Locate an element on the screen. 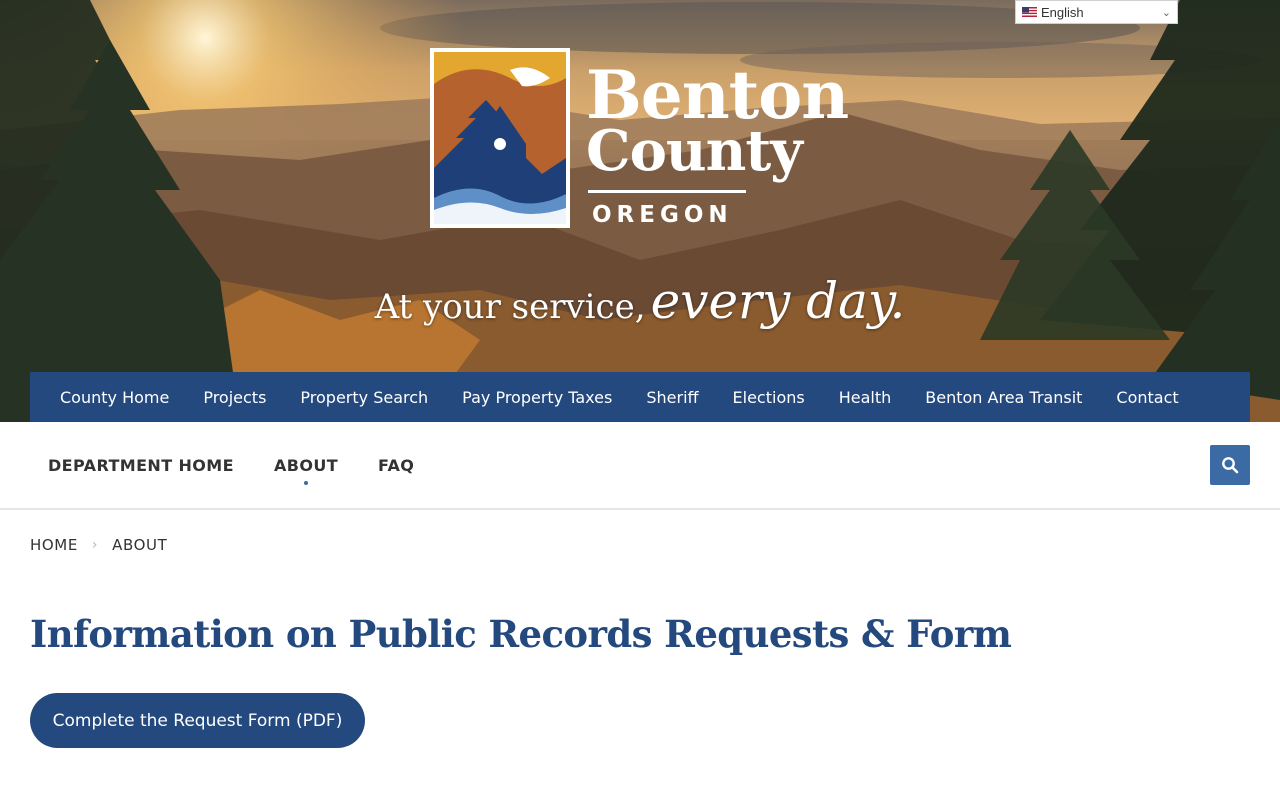 The image size is (1280, 800). nav-item-benton-area-transit: Benton Area Transit is located at coordinates (1003, 397).